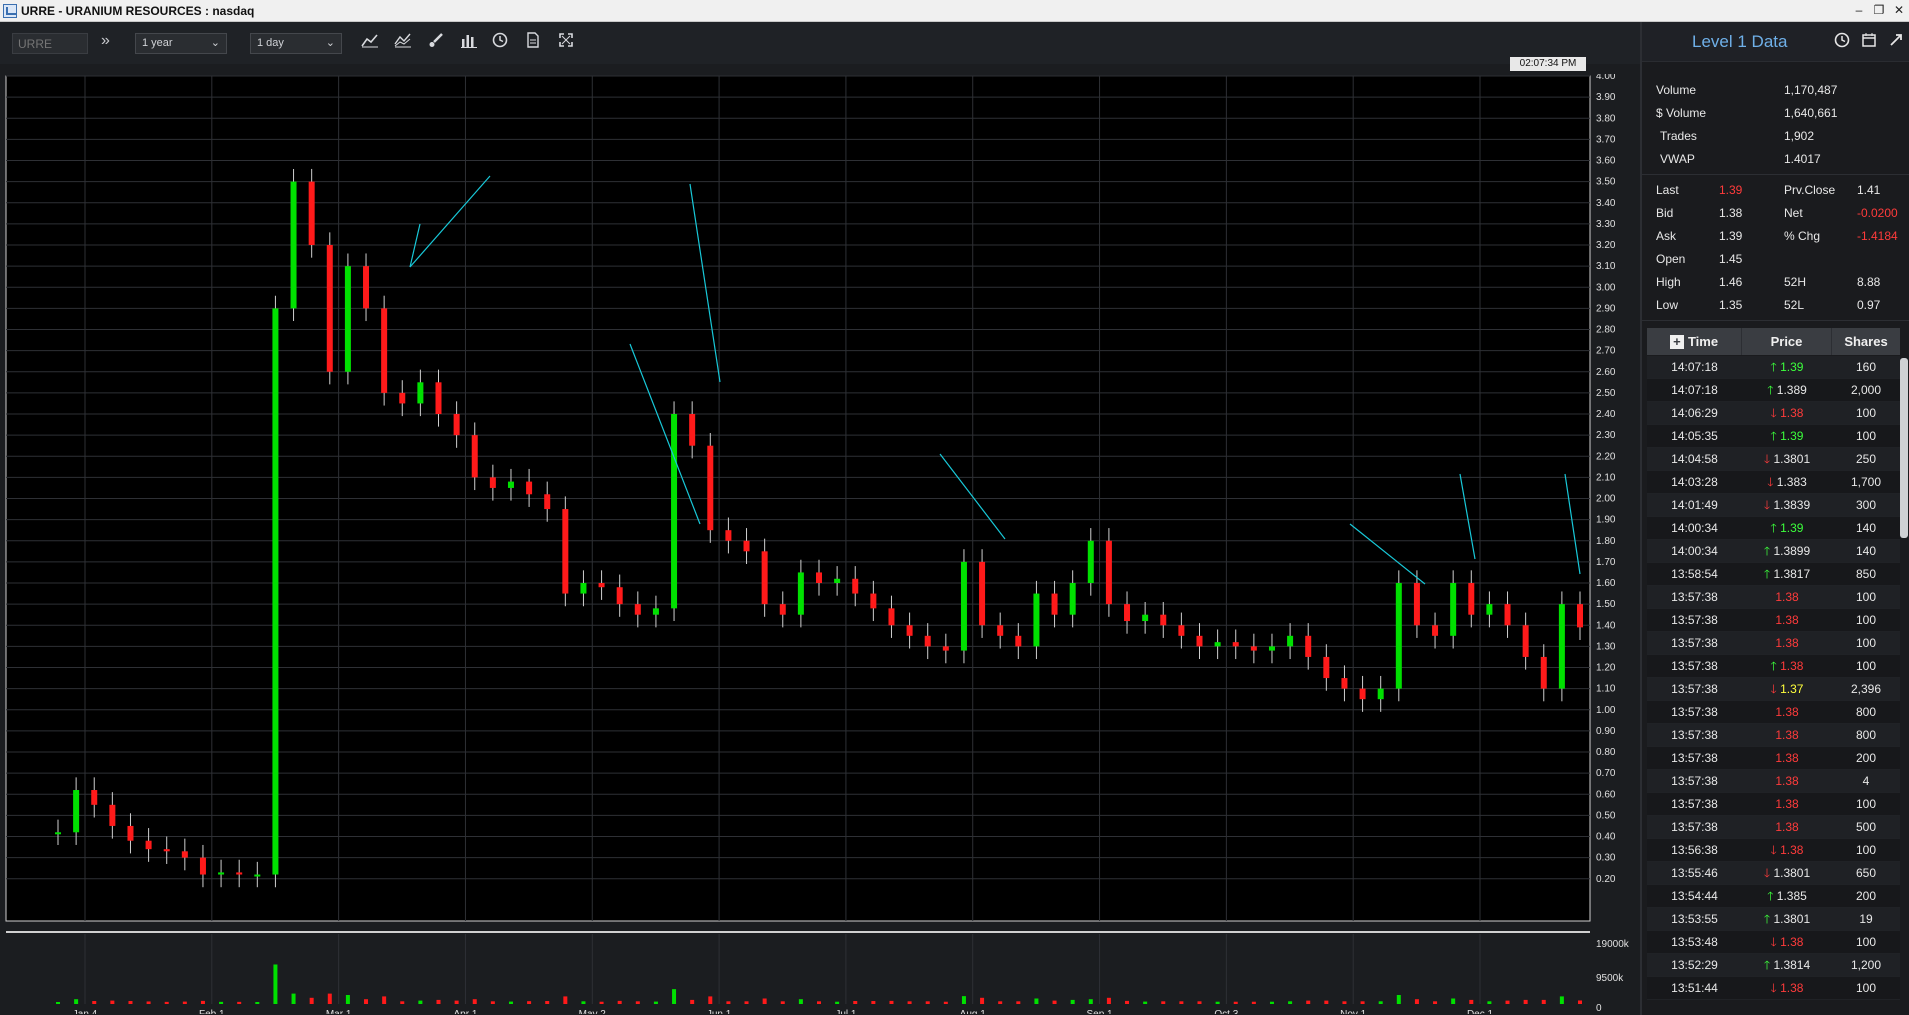 The image size is (1909, 1015). Describe the element at coordinates (1904, 685) in the screenshot. I see `time-sales-scrollbar` at that location.